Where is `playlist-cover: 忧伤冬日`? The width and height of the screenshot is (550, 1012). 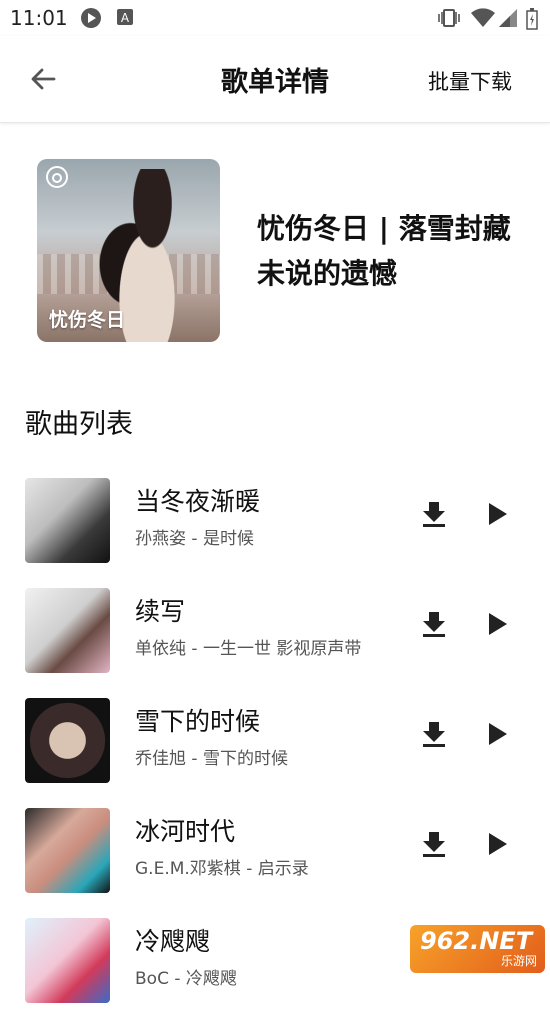 playlist-cover: 忧伤冬日 is located at coordinates (128, 250).